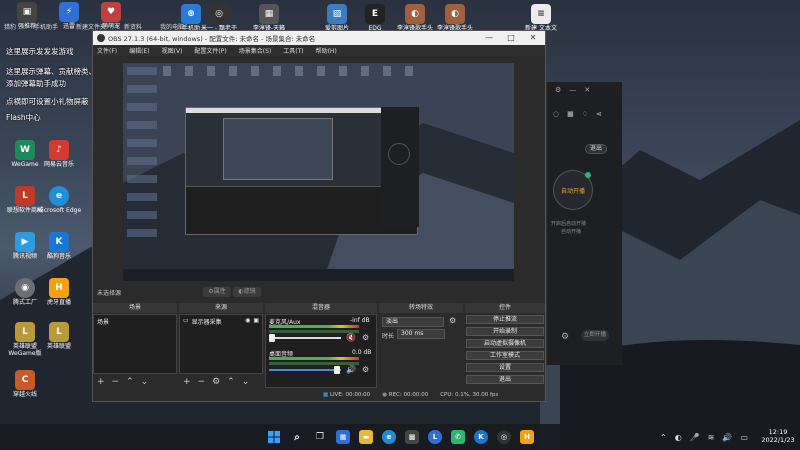 The image size is (800, 450). I want to click on green-dot, so click(588, 175).